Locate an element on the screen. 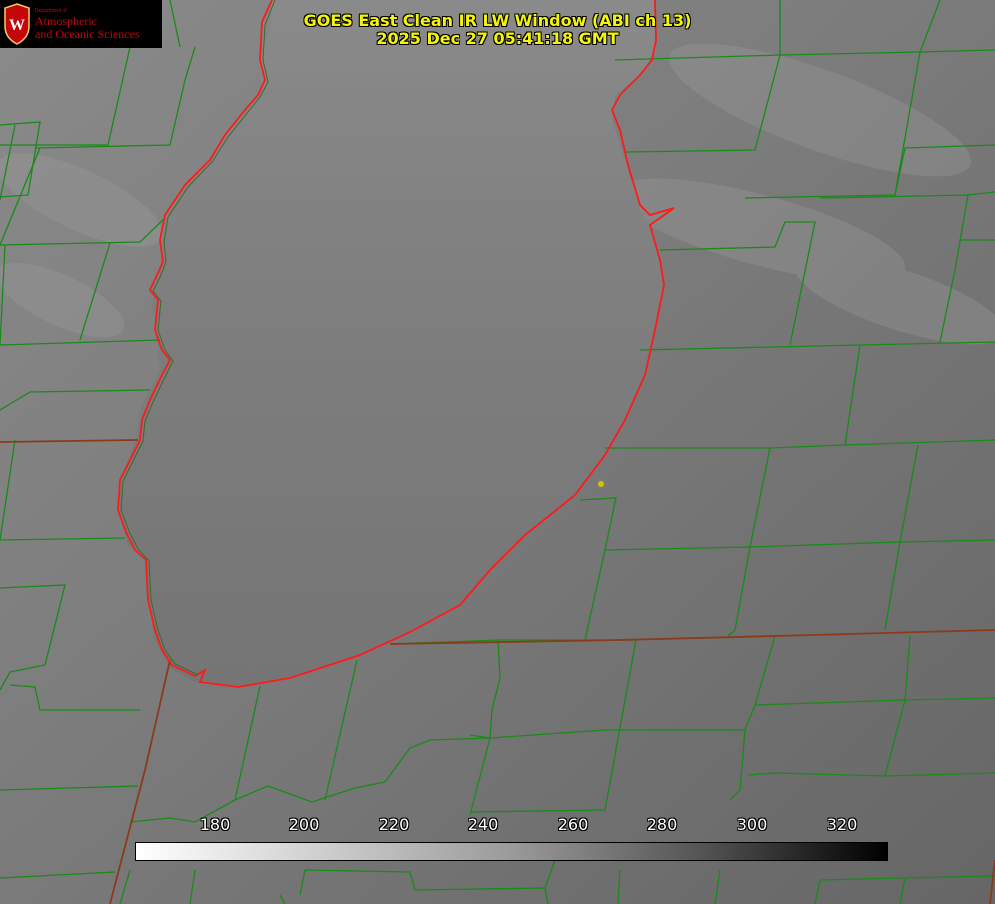 Image resolution: width=995 pixels, height=904 pixels. location-marker is located at coordinates (601, 484).